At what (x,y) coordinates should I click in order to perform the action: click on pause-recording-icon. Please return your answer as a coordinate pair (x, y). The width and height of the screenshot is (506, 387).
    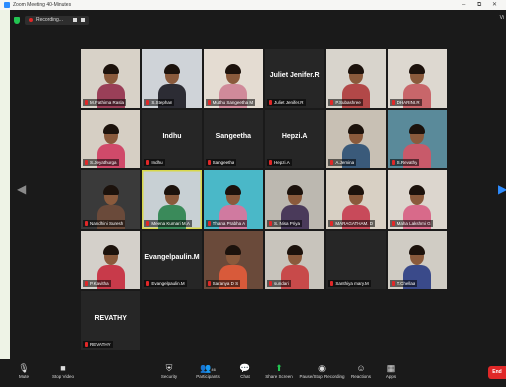
    Looking at the image, I should click on (74, 20).